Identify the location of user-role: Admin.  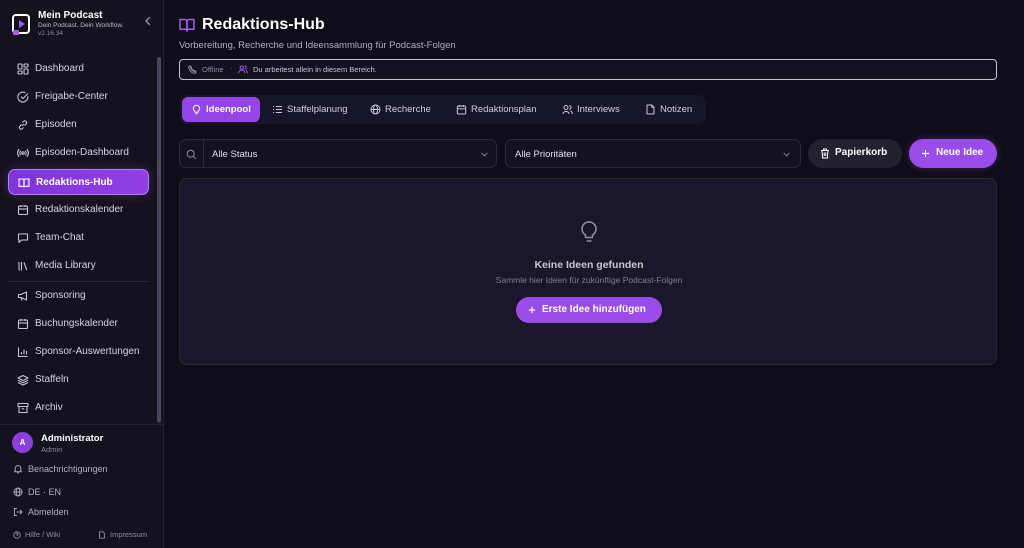
(52, 449).